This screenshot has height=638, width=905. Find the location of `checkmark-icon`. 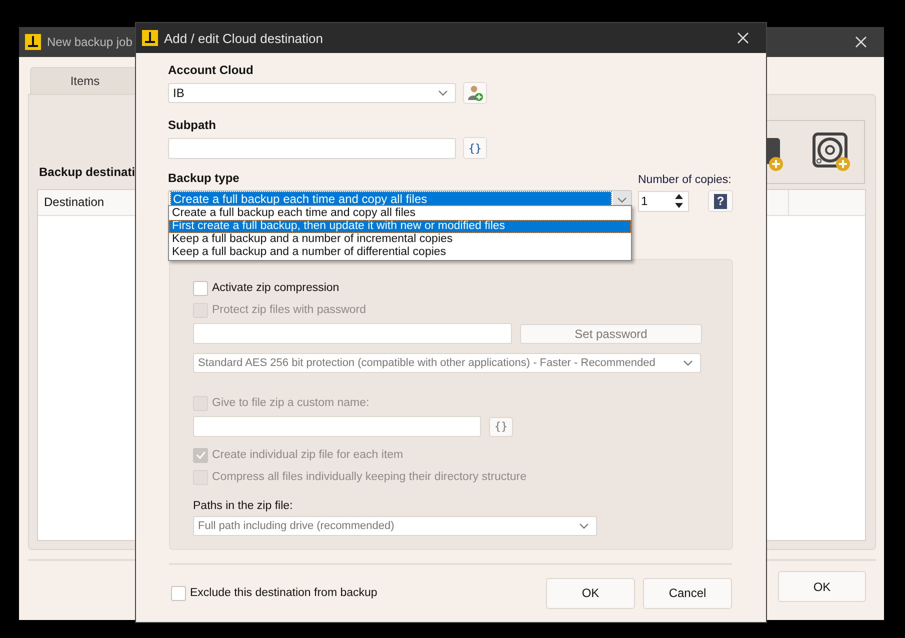

checkmark-icon is located at coordinates (200, 455).